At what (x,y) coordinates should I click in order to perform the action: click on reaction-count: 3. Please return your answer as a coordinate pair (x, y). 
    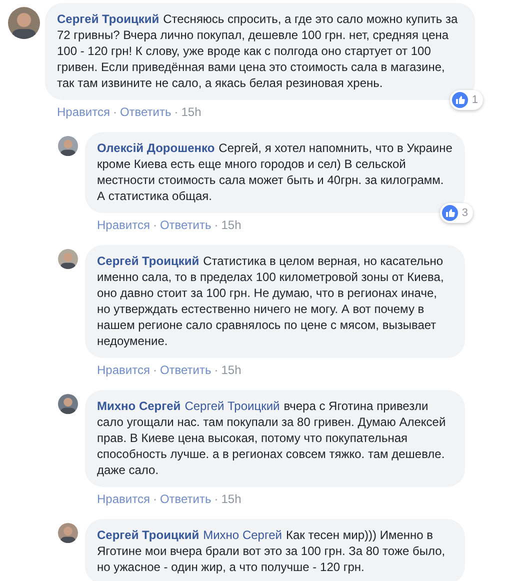
    Looking at the image, I should click on (456, 213).